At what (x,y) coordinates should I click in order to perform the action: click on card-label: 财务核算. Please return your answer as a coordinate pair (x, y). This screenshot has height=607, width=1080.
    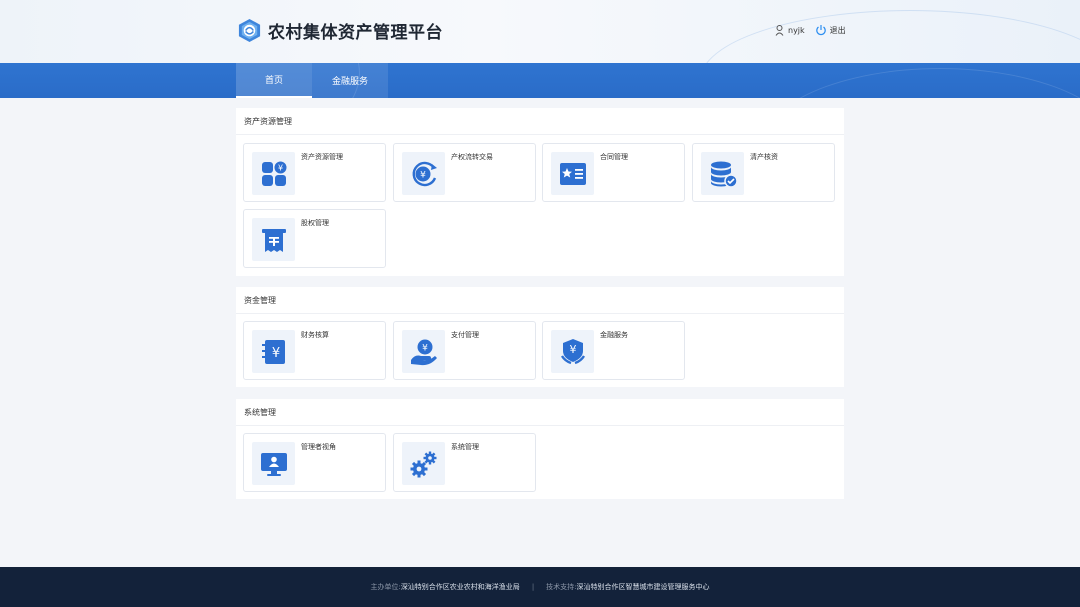
    Looking at the image, I should click on (315, 335).